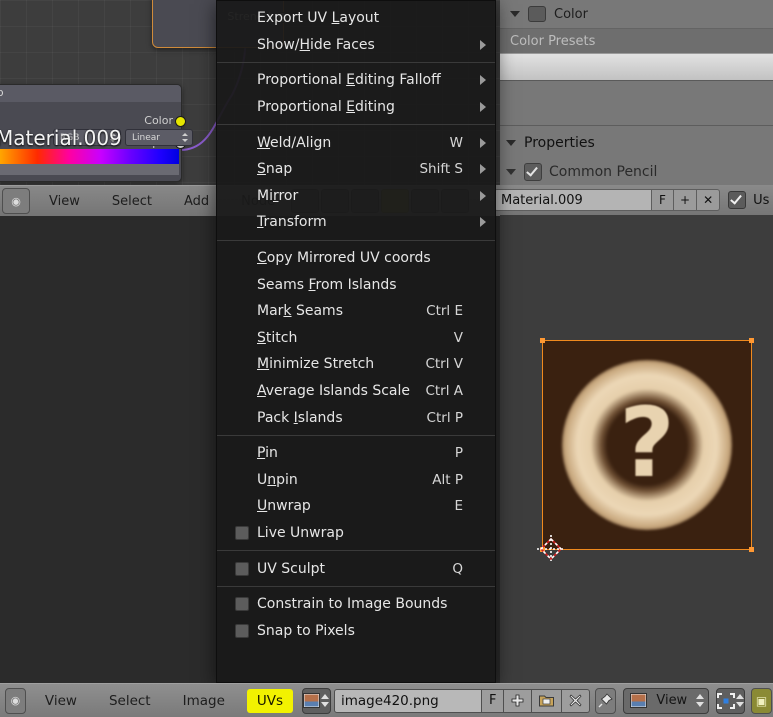  What do you see at coordinates (573, 200) in the screenshot?
I see `material-name-field: Material.009` at bounding box center [573, 200].